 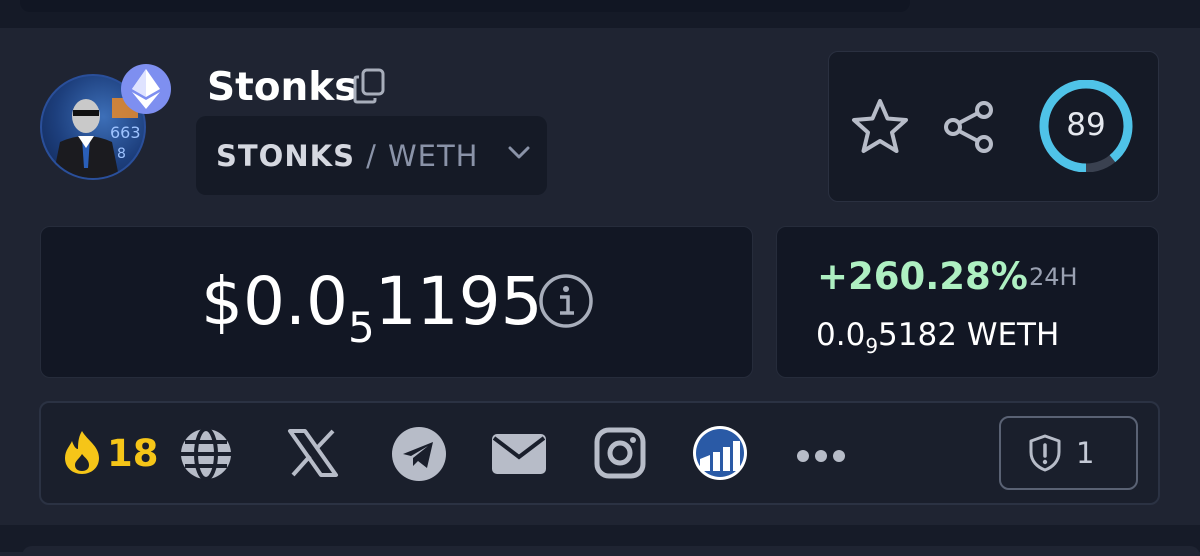 What do you see at coordinates (566, 303) in the screenshot?
I see `info-icon` at bounding box center [566, 303].